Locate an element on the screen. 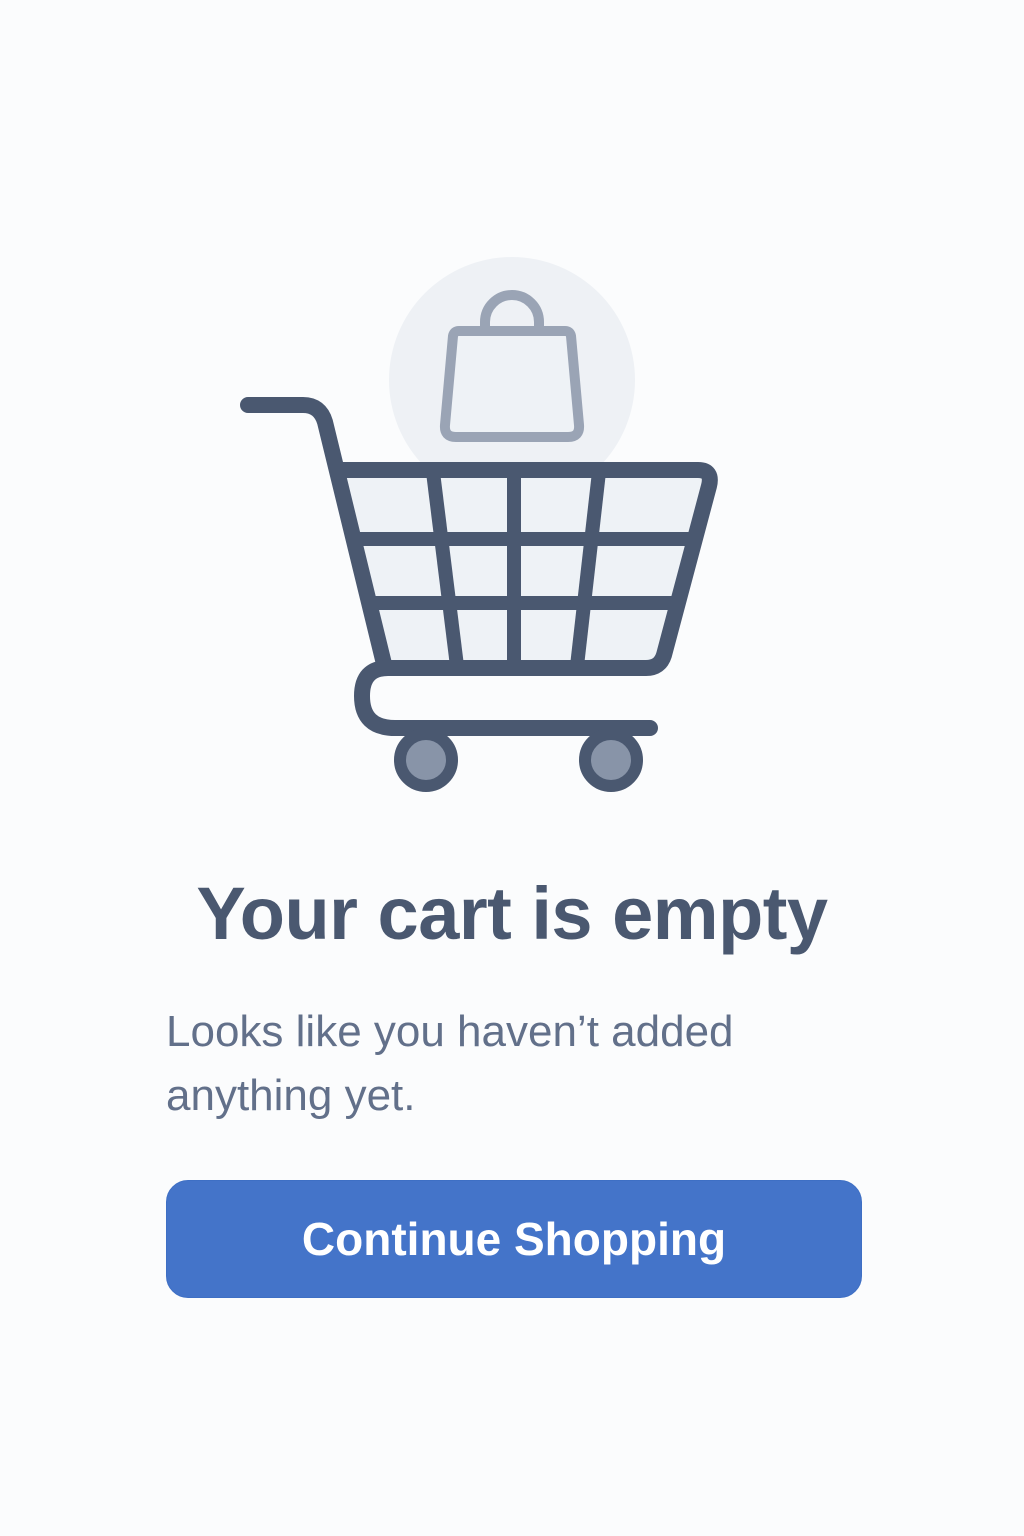 This screenshot has width=1024, height=1536. continue-shopping-button: Continue Shopping is located at coordinates (514, 1239).